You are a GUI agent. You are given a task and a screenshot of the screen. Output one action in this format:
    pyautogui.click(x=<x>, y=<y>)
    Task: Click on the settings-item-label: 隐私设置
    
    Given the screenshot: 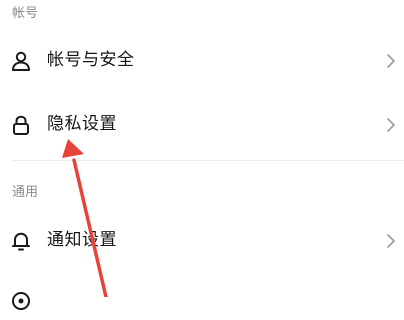 What is the action you would take?
    pyautogui.click(x=82, y=124)
    